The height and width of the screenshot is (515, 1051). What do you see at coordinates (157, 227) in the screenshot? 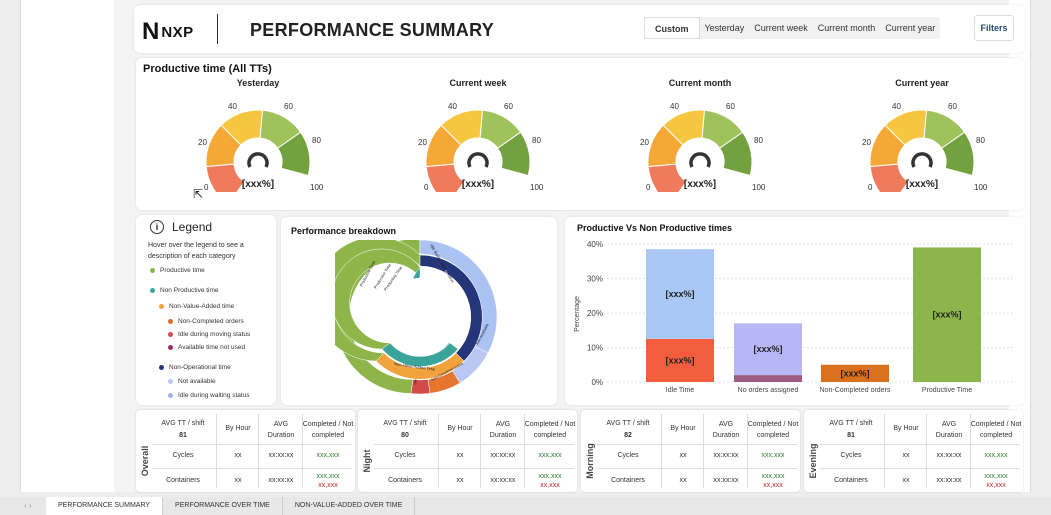
I see `info-icon: i` at bounding box center [157, 227].